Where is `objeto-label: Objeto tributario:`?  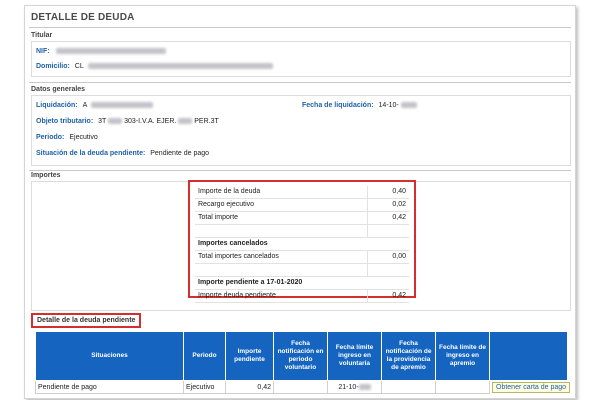 objeto-label: Objeto tributario: is located at coordinates (65, 121).